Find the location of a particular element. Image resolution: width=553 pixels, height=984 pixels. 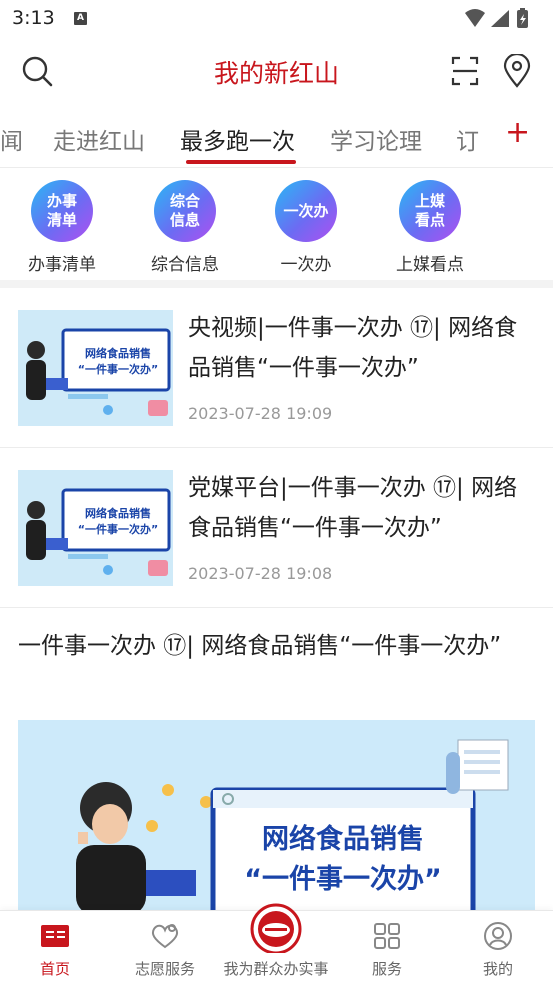

tabbar-services: 服务 is located at coordinates (387, 949).